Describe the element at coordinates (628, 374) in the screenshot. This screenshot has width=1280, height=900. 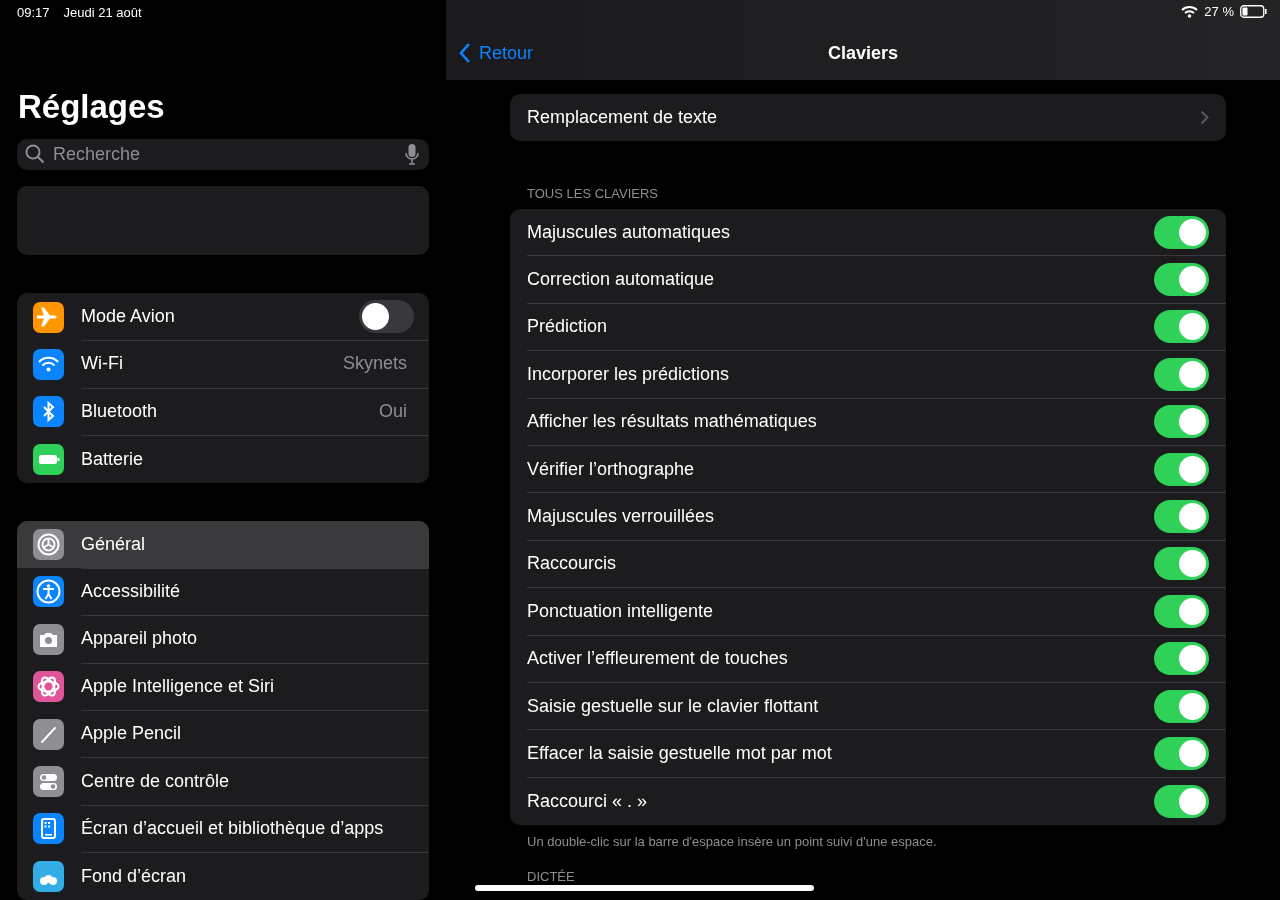
I see `setting-label: Incorporer les prédictions` at that location.